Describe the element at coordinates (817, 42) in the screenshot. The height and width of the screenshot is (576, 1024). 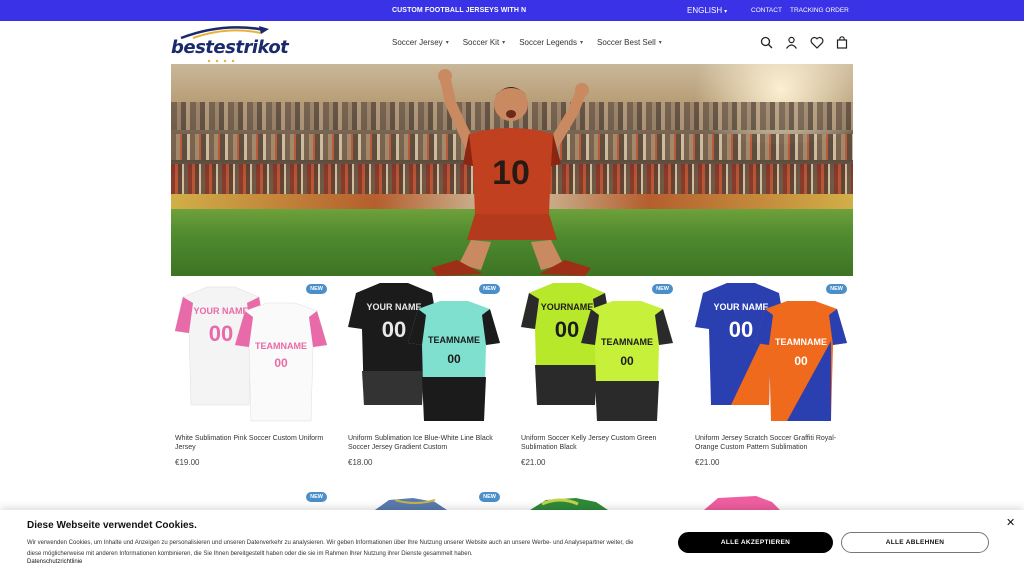
I see `wishlist-icon` at that location.